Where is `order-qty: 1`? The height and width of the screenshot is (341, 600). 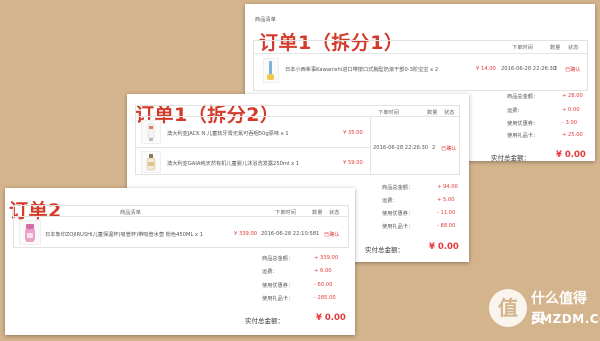 order-qty: 1 is located at coordinates (318, 234).